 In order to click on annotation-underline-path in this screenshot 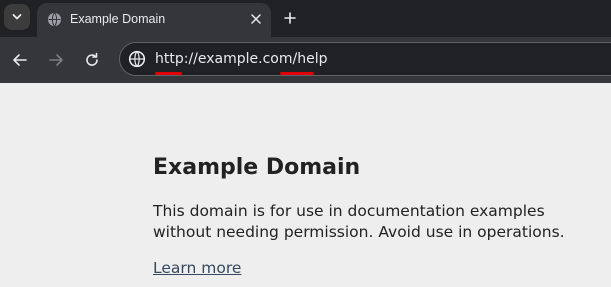, I will do `click(297, 73)`.